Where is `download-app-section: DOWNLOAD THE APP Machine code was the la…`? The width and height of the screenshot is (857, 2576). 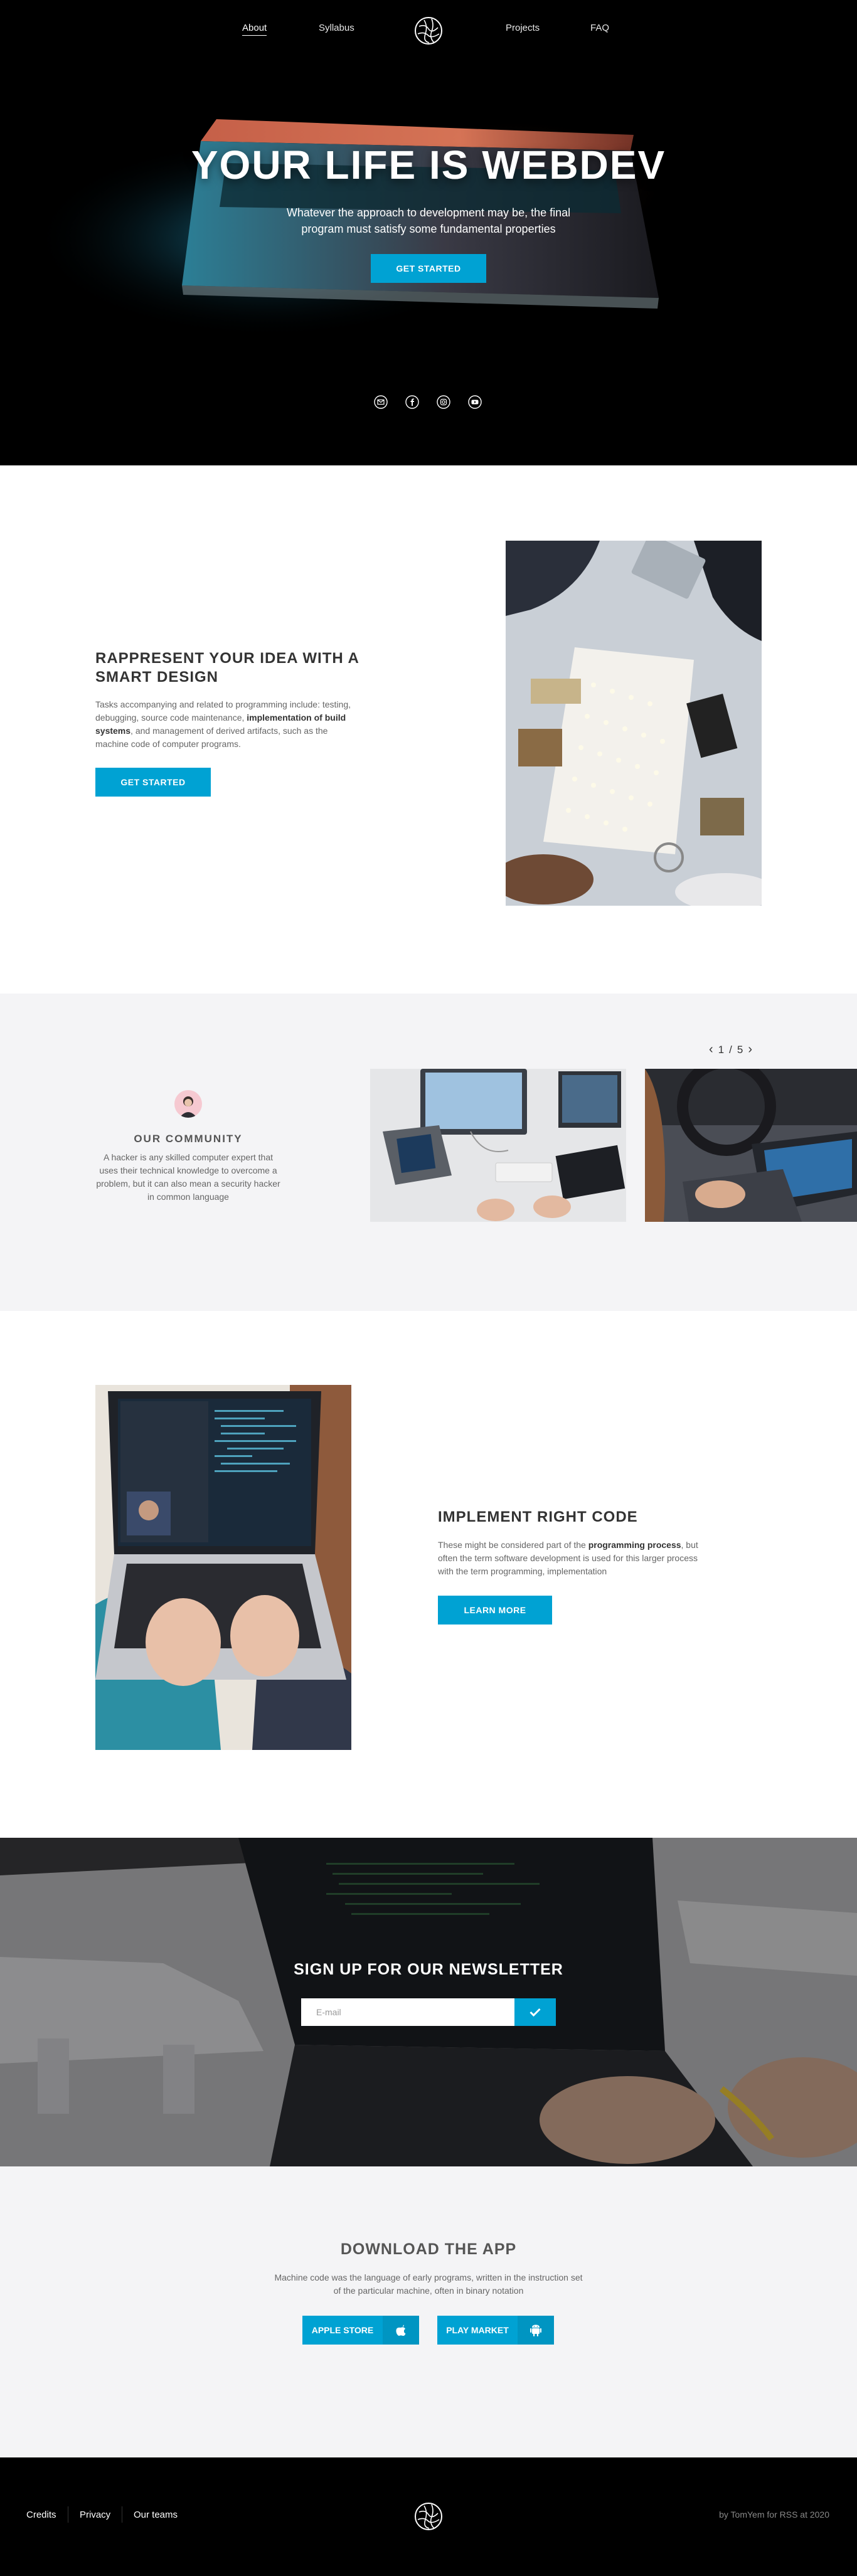
download-app-section: DOWNLOAD THE APP Machine code was the la… is located at coordinates (428, 2311).